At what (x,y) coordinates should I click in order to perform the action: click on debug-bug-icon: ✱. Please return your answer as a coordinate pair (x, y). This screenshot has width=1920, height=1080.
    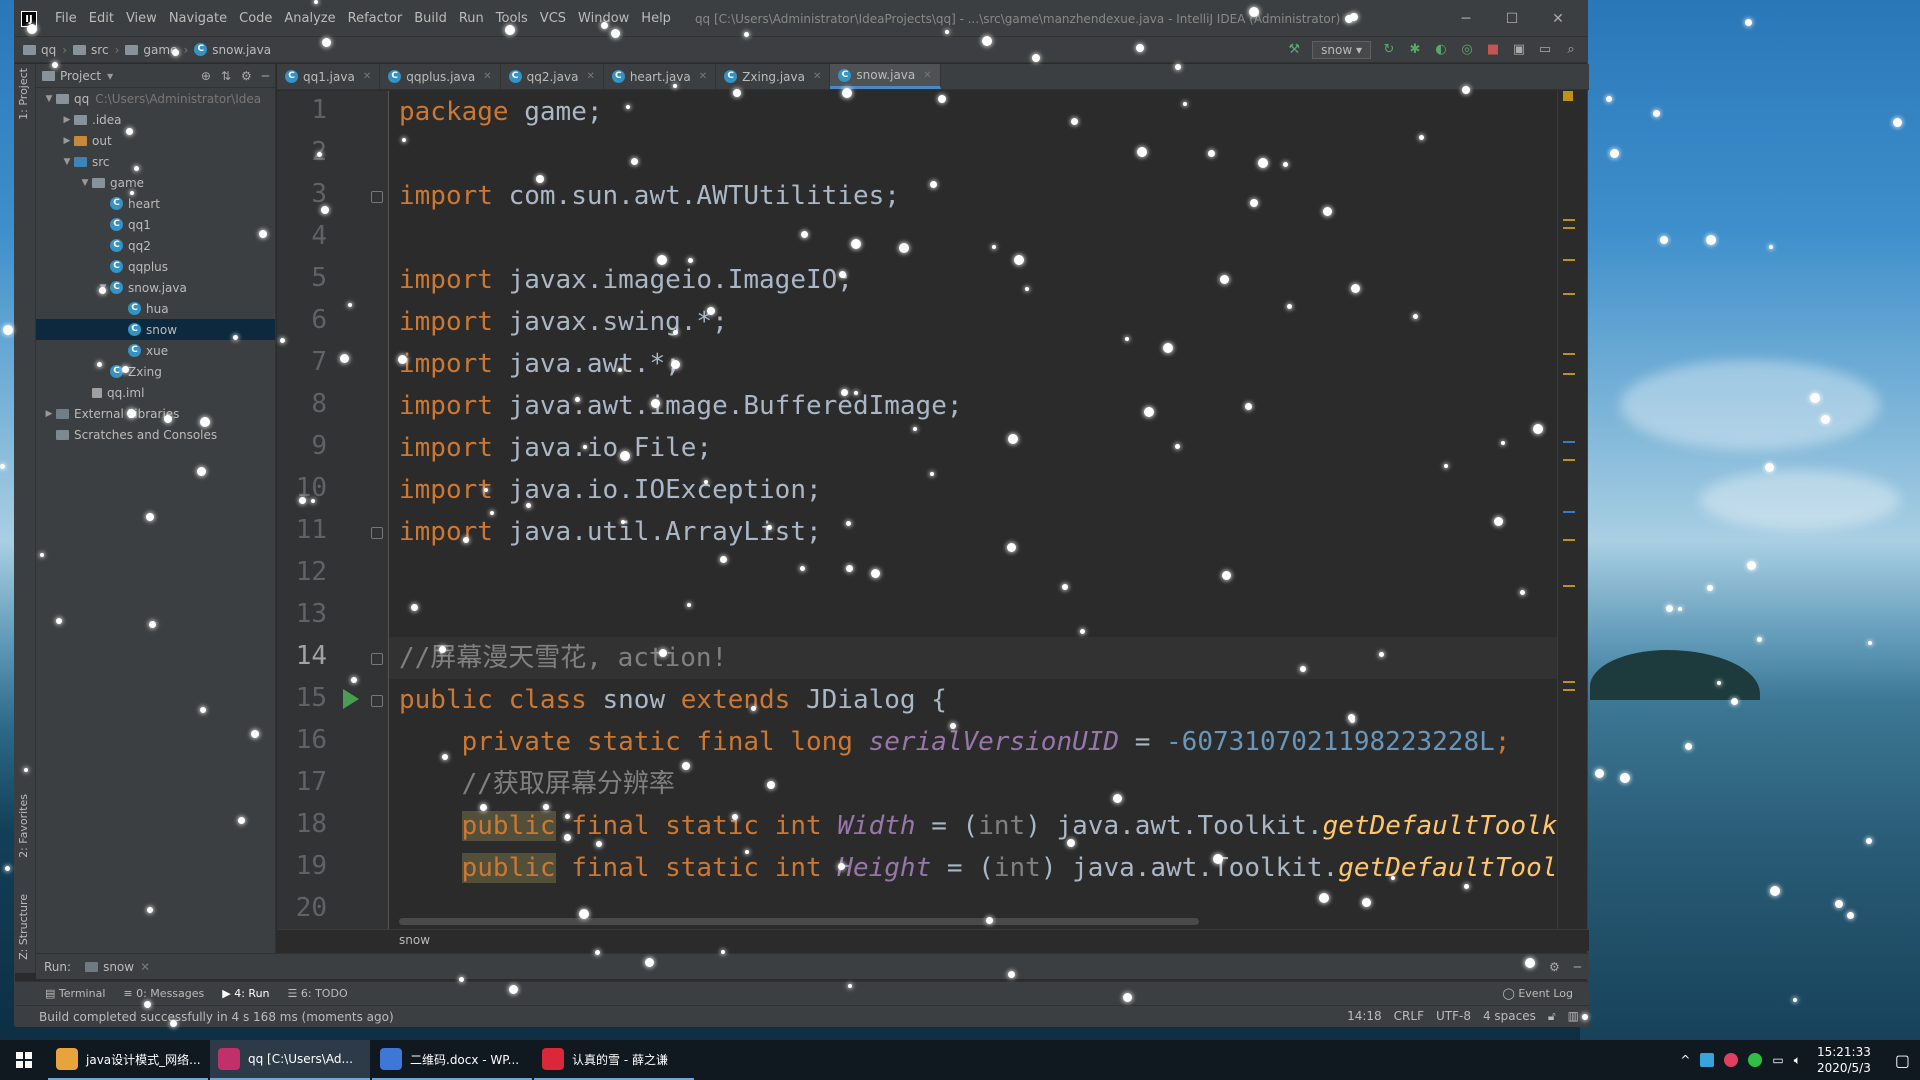
    Looking at the image, I should click on (1415, 50).